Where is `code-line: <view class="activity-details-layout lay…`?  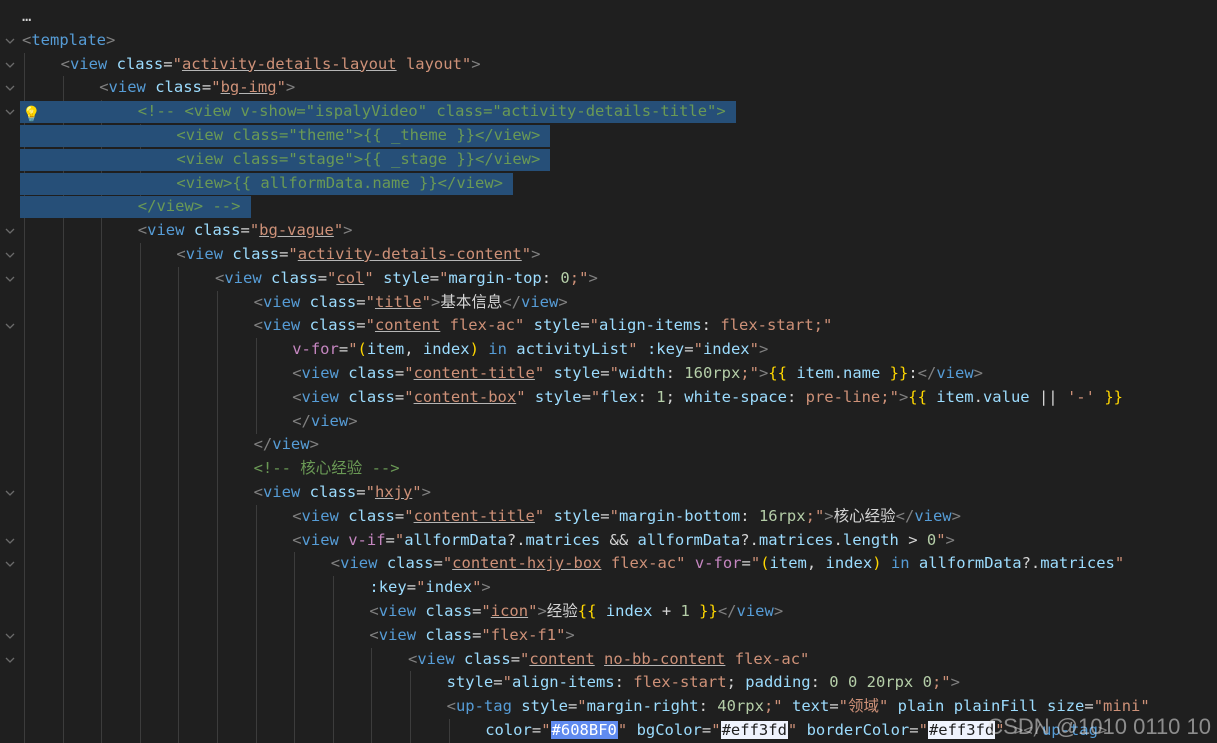
code-line: <view class="activity-details-layout lay… is located at coordinates (608, 64).